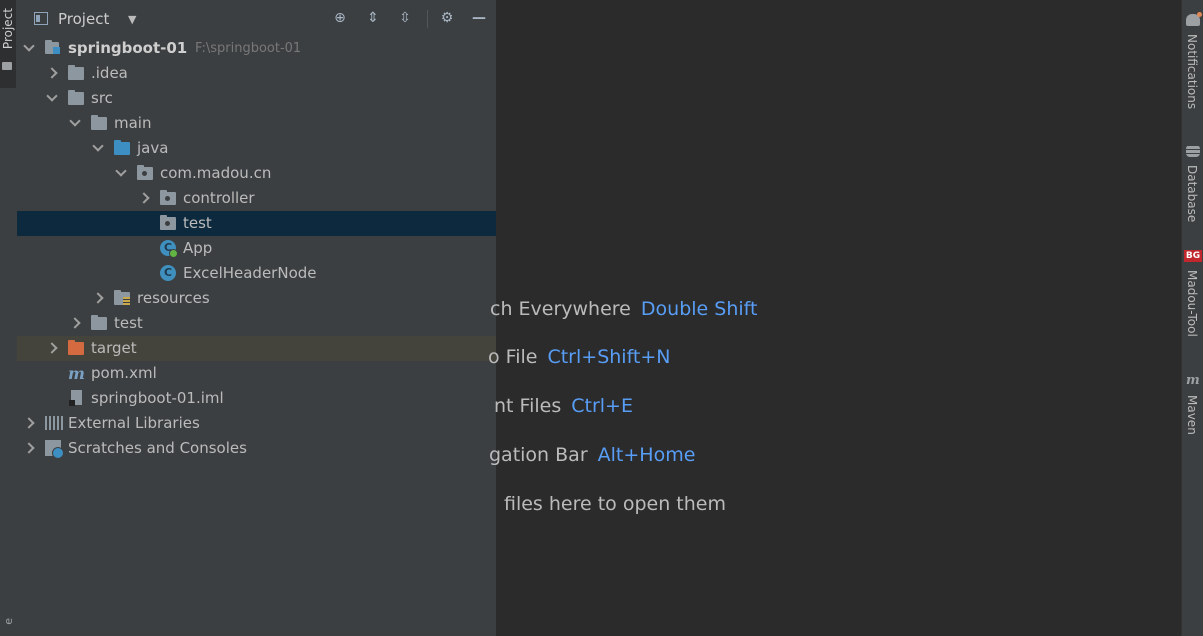 The image size is (1203, 636). Describe the element at coordinates (560, 309) in the screenshot. I see `hint-text: ch Everywhere` at that location.